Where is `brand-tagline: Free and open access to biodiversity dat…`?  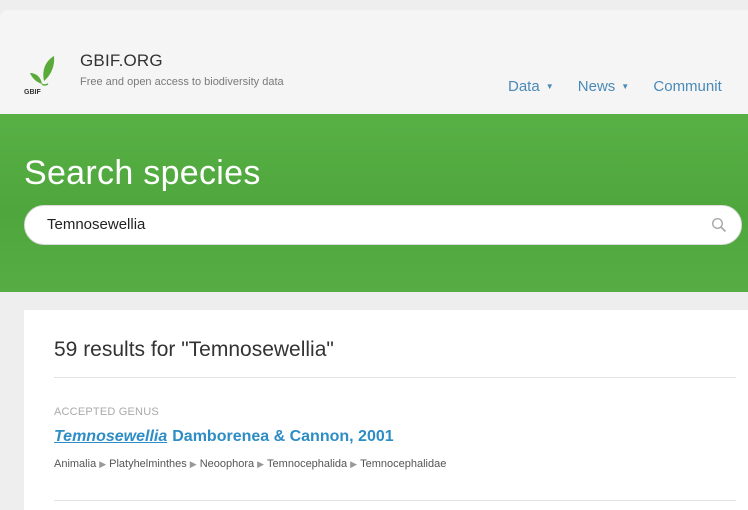
brand-tagline: Free and open access to biodiversity dat… is located at coordinates (182, 82).